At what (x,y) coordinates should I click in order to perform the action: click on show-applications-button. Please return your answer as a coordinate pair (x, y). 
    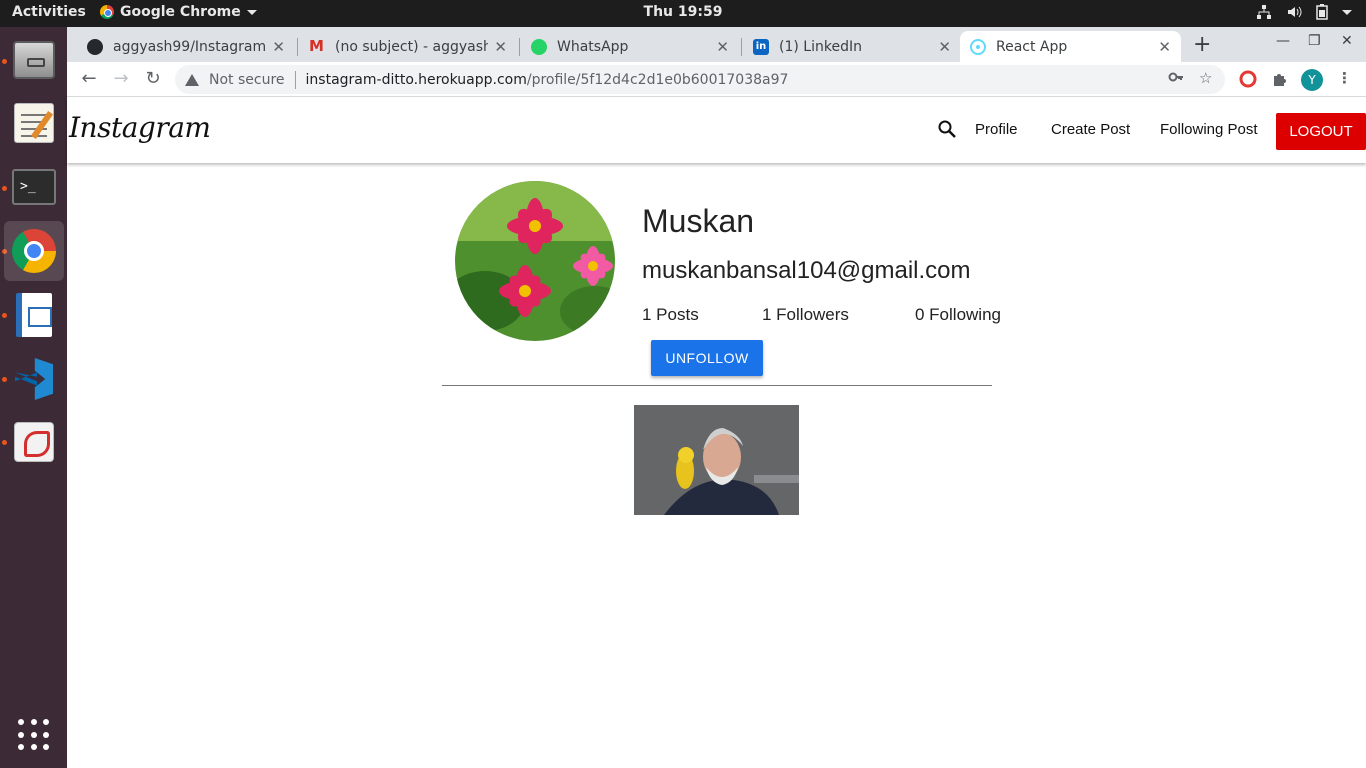
    Looking at the image, I should click on (34, 735).